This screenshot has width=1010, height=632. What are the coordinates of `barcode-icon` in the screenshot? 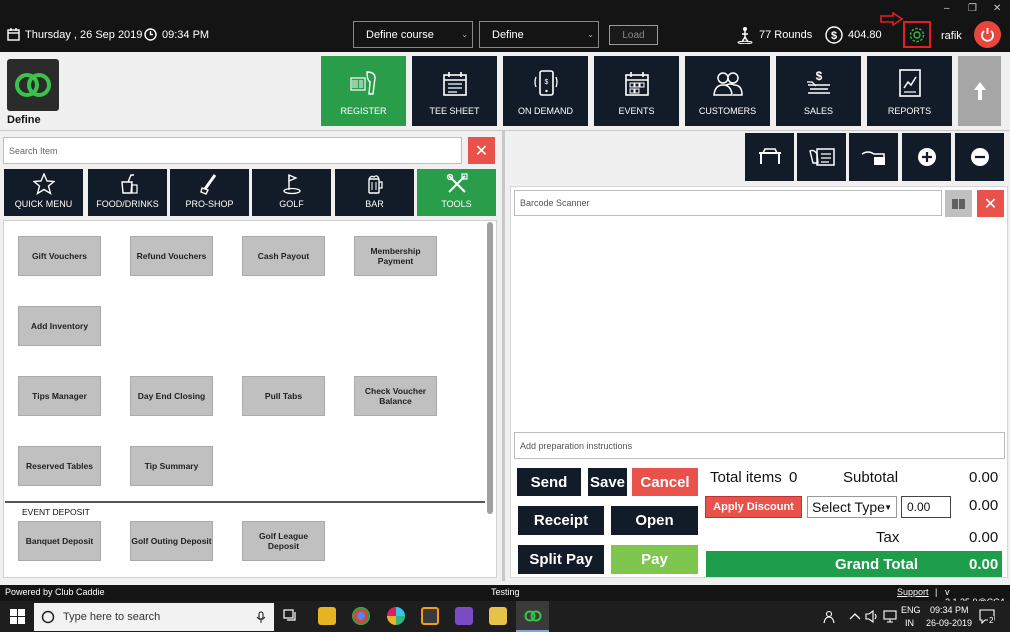 It's located at (958, 203).